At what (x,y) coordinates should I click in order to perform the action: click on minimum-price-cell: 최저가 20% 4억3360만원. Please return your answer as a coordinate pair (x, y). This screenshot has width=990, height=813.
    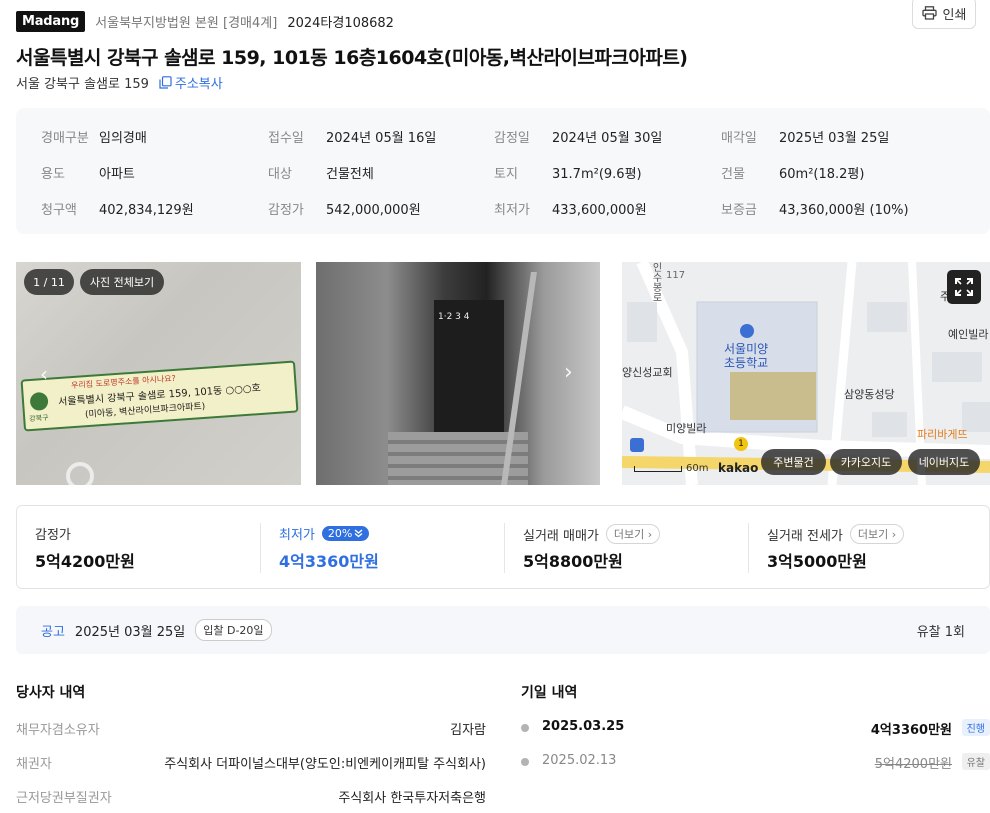
    Looking at the image, I should click on (389, 548).